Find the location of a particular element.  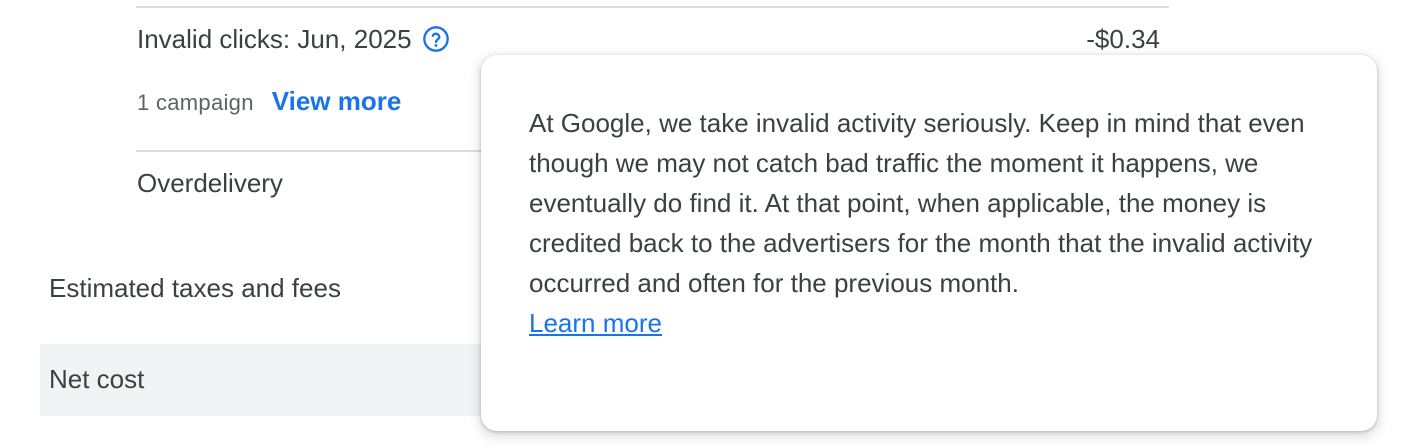

overdelivery-label: Overdelivery is located at coordinates (210, 183).